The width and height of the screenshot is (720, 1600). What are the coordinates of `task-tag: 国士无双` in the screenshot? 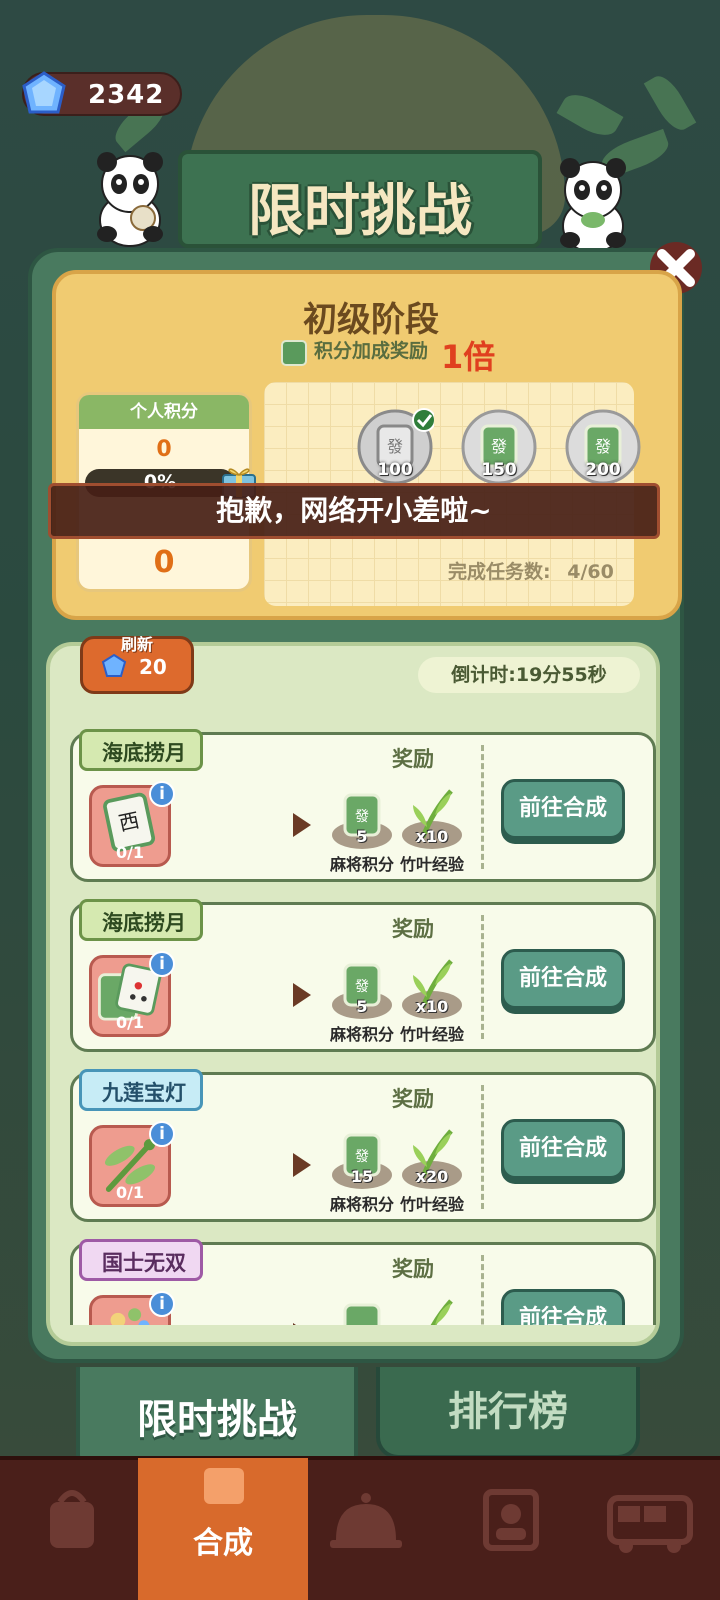 It's located at (141, 1260).